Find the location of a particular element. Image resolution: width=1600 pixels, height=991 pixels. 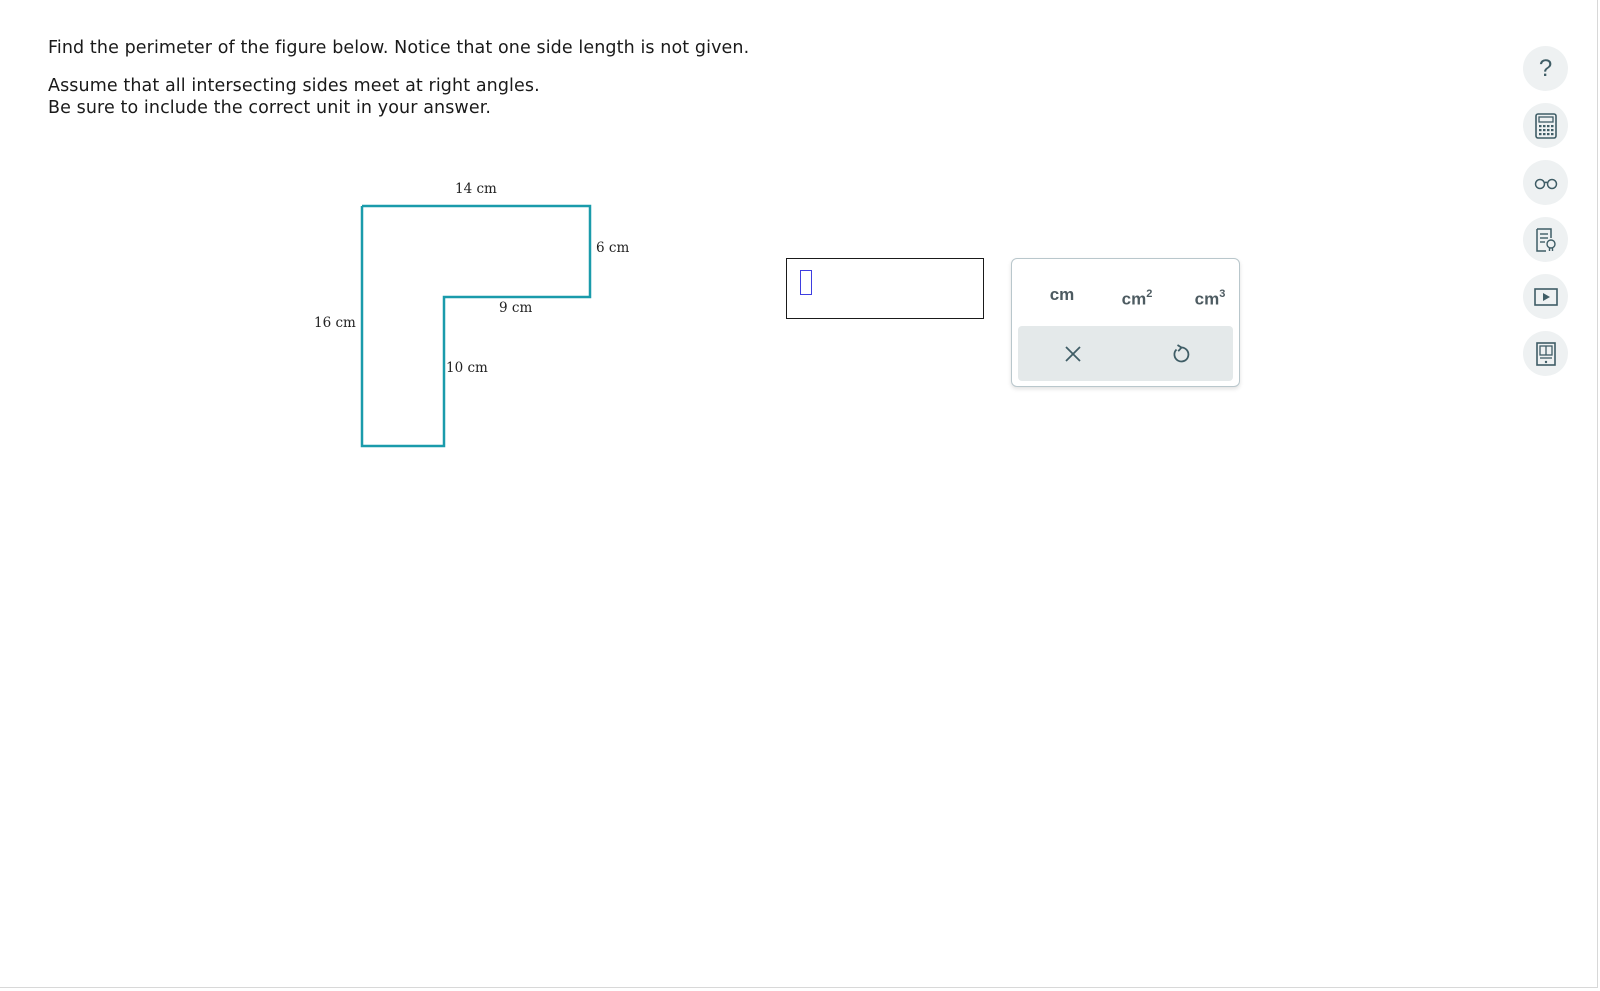

undo-button is located at coordinates (1181, 354).